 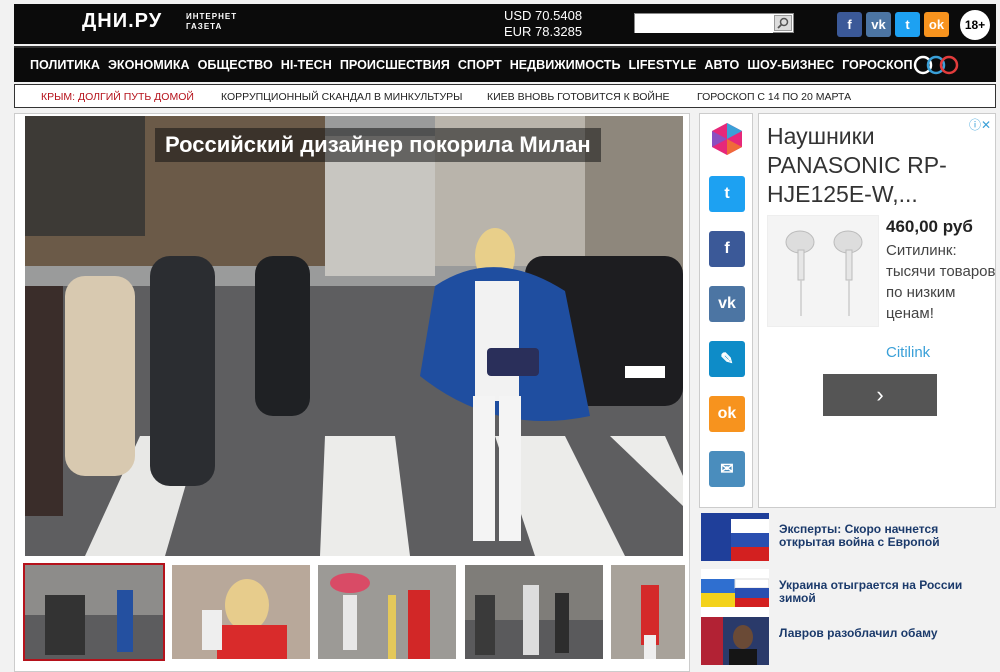 What do you see at coordinates (893, 24) in the screenshot?
I see `header-social-links: f vk t ok` at bounding box center [893, 24].